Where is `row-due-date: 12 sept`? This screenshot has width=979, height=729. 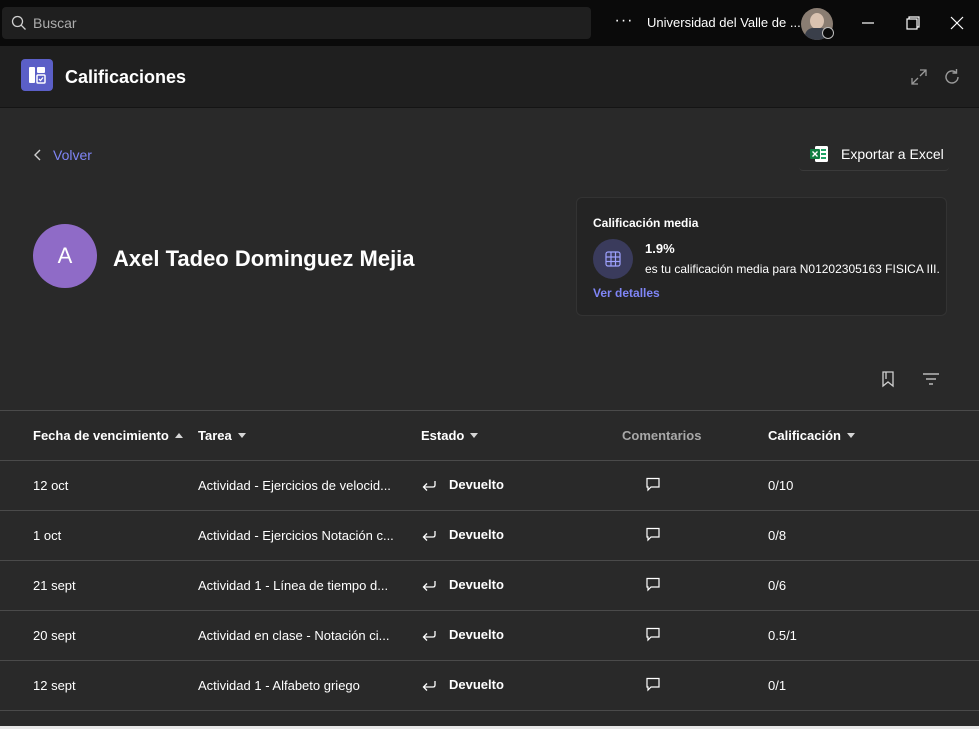 row-due-date: 12 sept is located at coordinates (54, 685).